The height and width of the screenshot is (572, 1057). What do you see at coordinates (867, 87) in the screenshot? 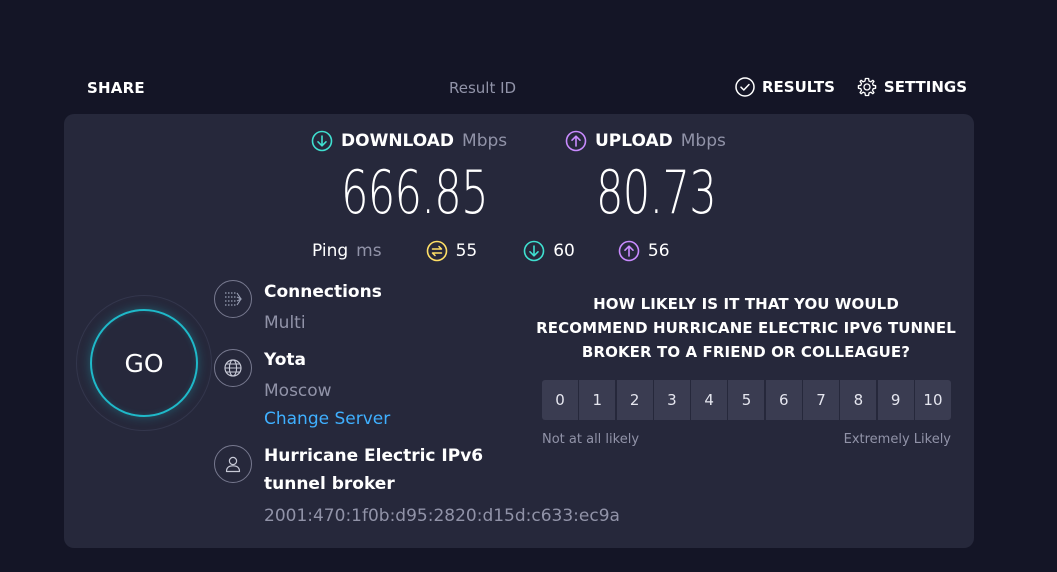
I see `gear-icon` at bounding box center [867, 87].